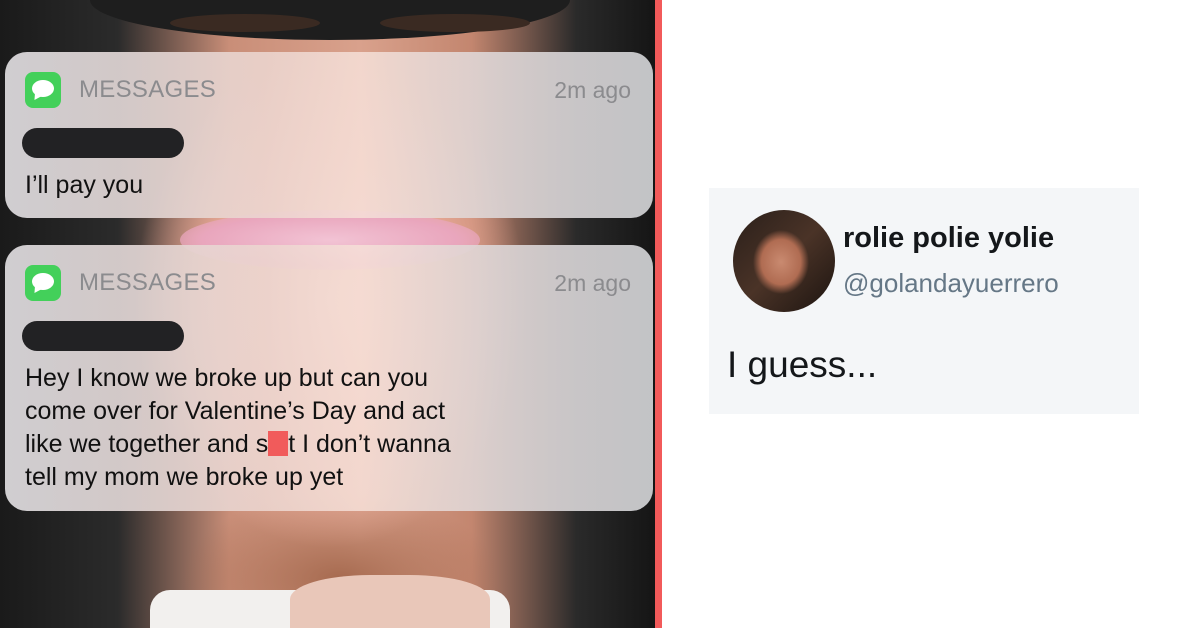 The height and width of the screenshot is (628, 1200). Describe the element at coordinates (951, 283) in the screenshot. I see `user-handle: @golandayuerrero` at that location.